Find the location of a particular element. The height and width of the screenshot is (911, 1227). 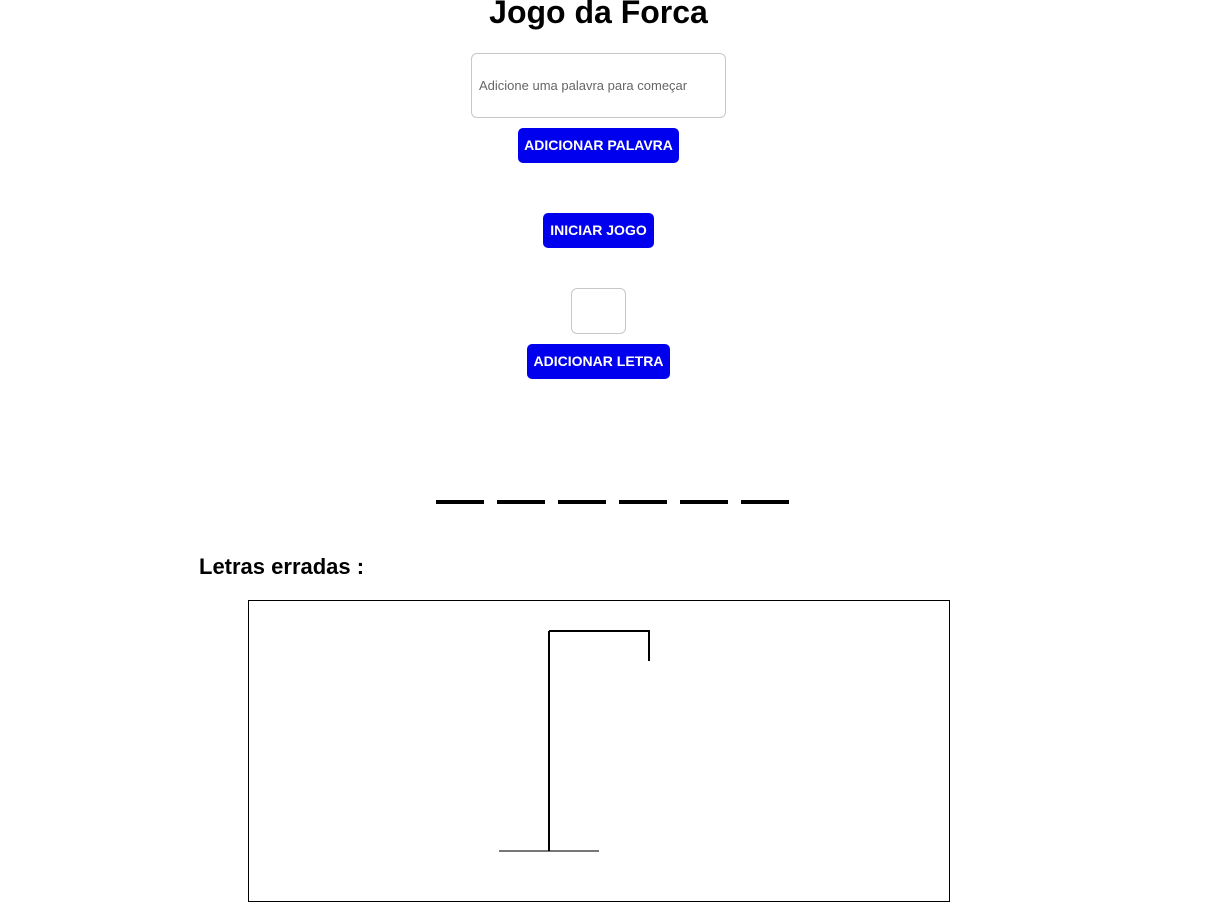

wrong-letters-label: Letras erradas : is located at coordinates (281, 567).